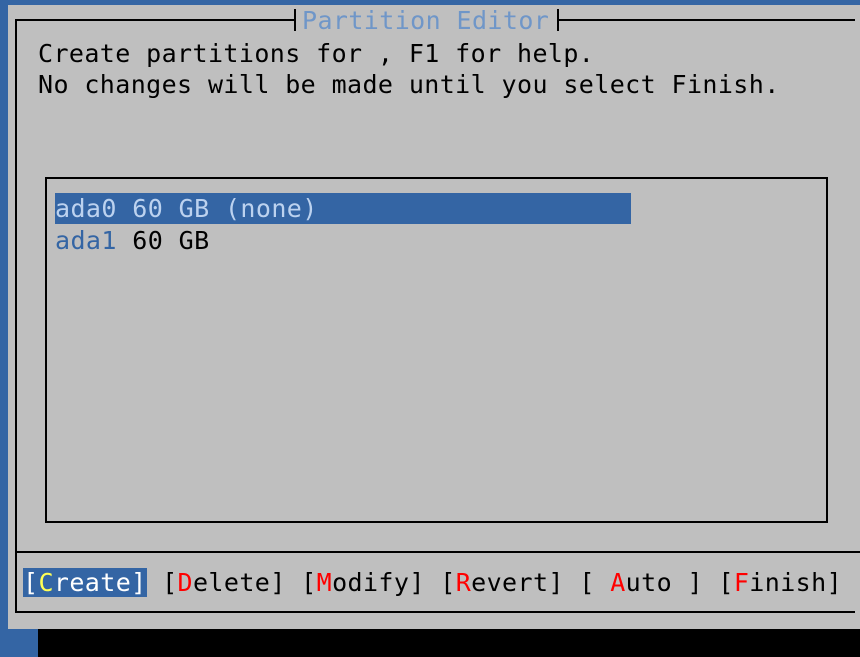 The image size is (860, 657). What do you see at coordinates (363, 582) in the screenshot?
I see `modify-button: [Modify]` at bounding box center [363, 582].